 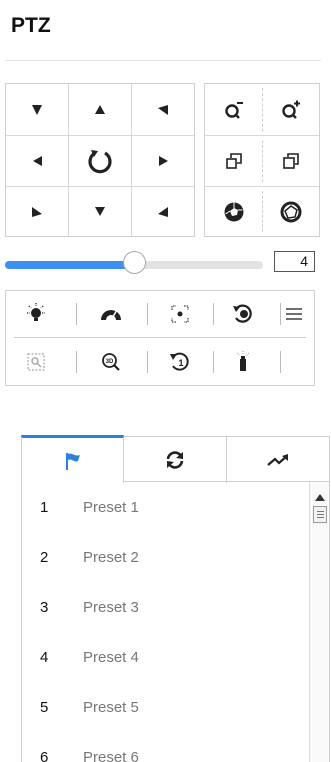 I want to click on preset-number: 2, so click(x=44, y=557).